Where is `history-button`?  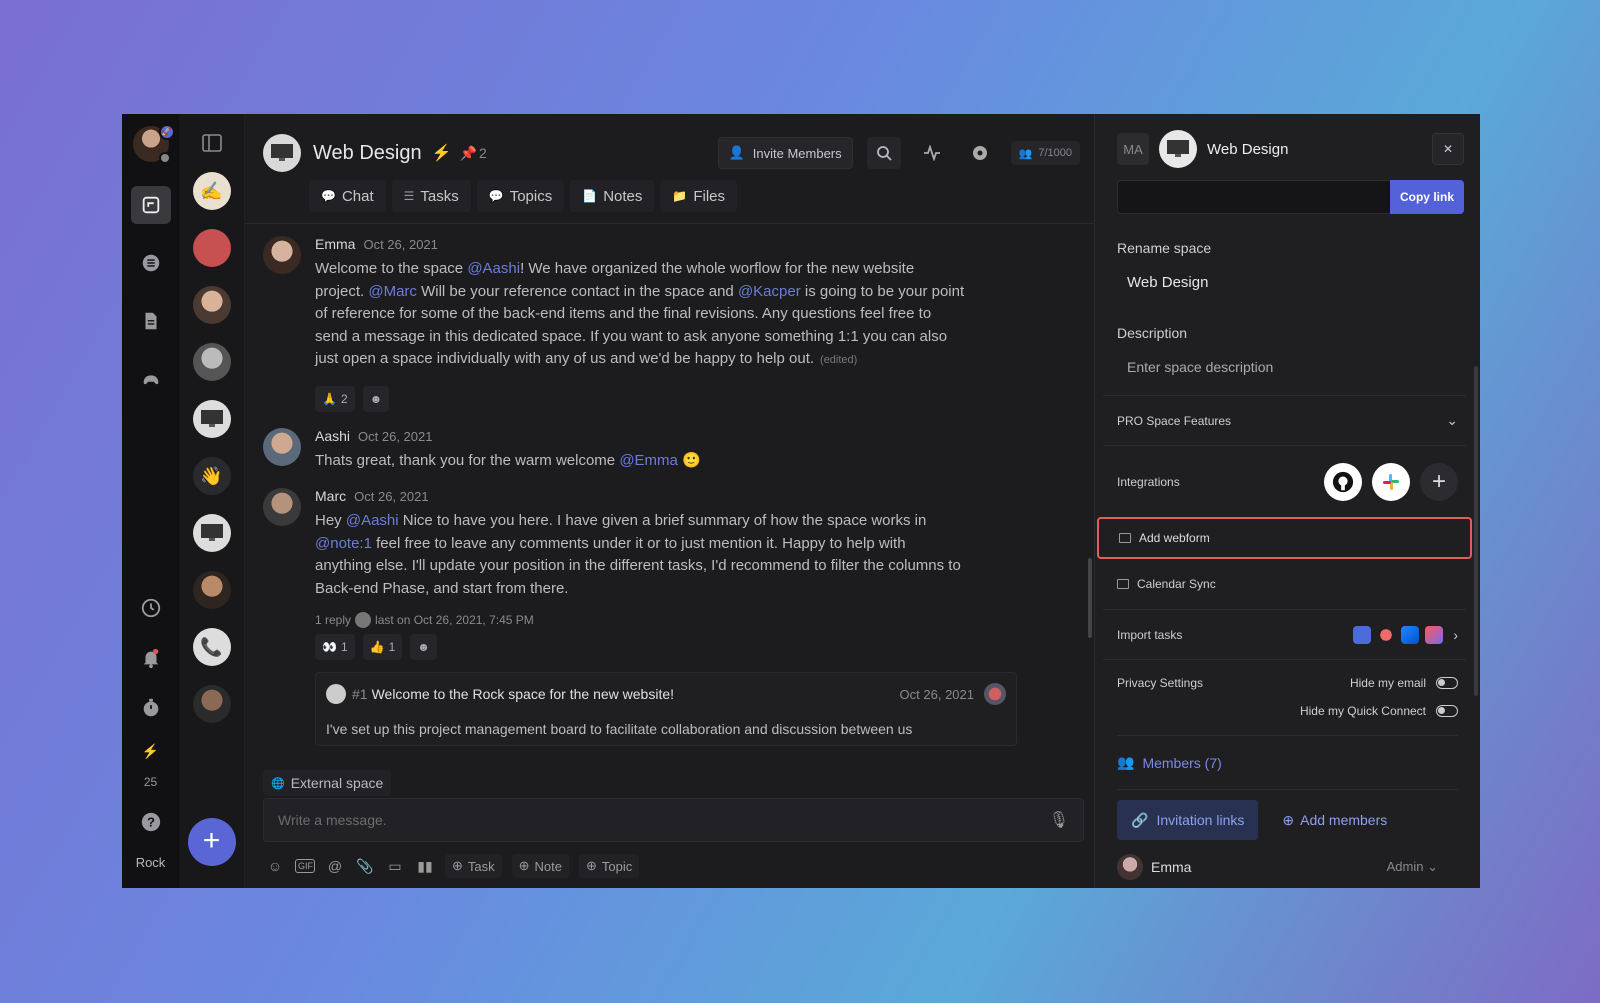 history-button is located at coordinates (151, 608).